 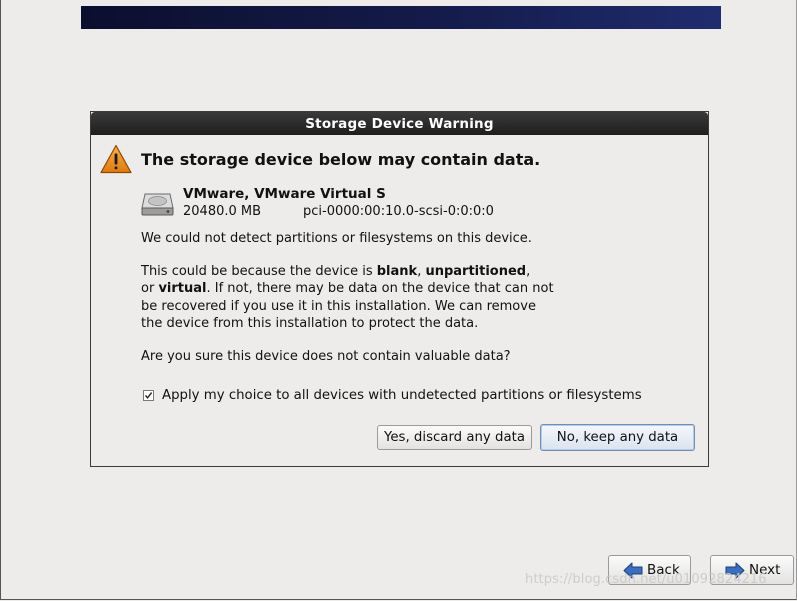 I want to click on apply-all-checkbox, so click(x=148, y=395).